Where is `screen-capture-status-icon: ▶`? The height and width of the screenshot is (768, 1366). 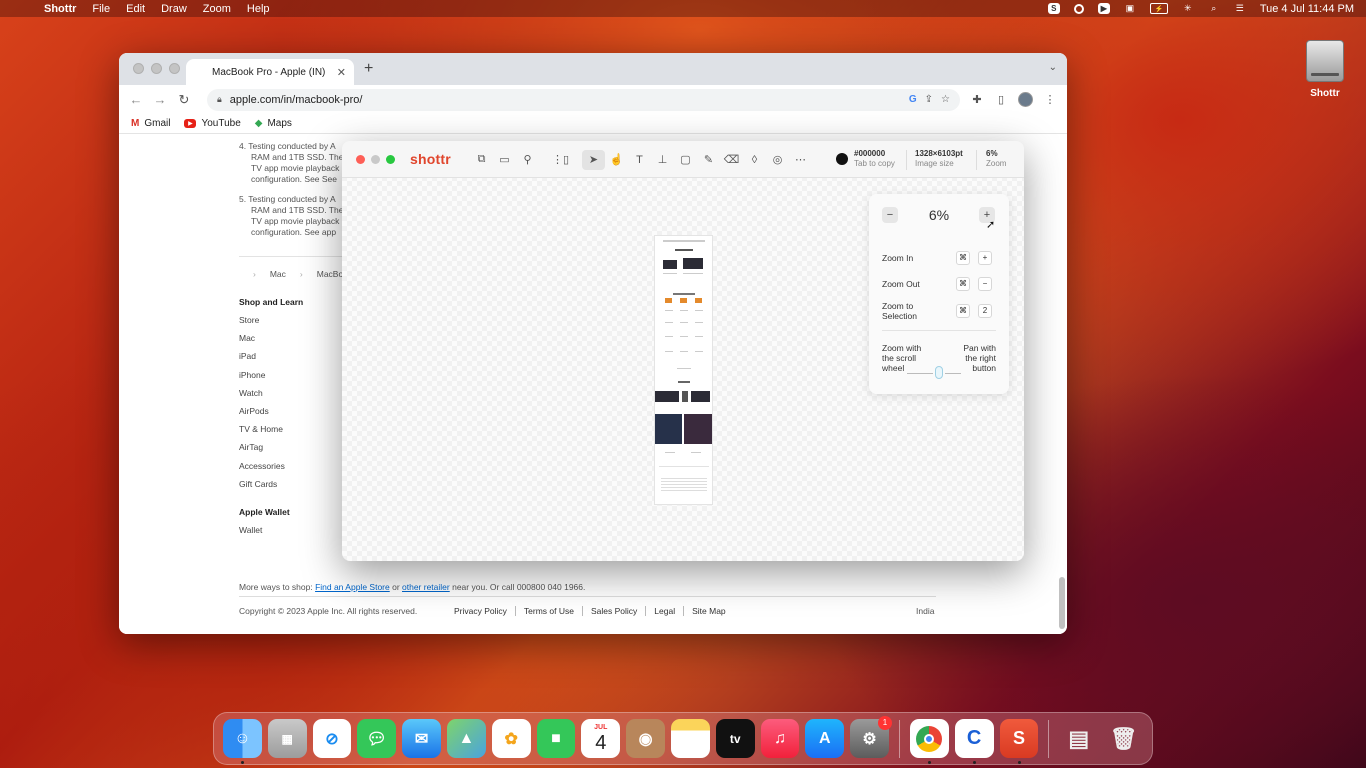 screen-capture-status-icon: ▶ is located at coordinates (1103, 8).